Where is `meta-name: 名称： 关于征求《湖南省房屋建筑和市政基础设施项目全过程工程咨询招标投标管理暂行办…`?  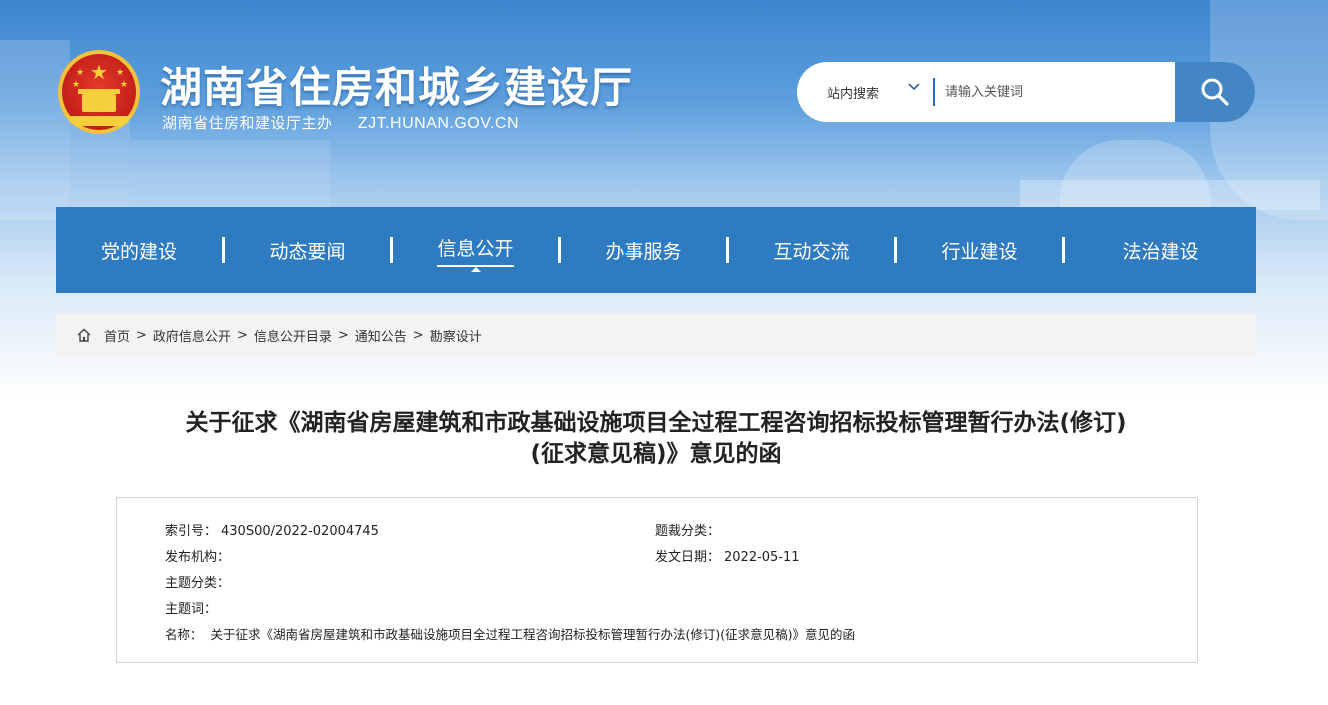 meta-name: 名称： 关于征求《湖南省房屋建筑和市政基础设施项目全过程工程咨询招标投标管理暂行办… is located at coordinates (510, 633).